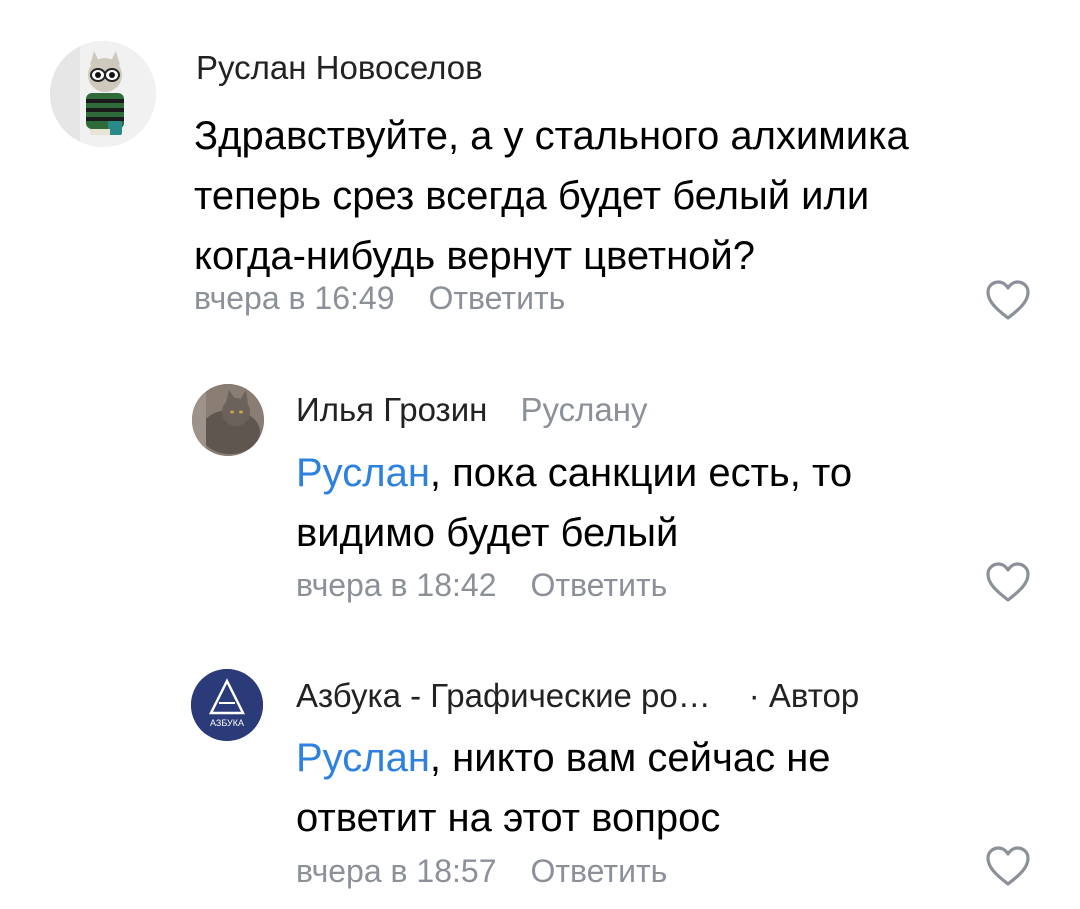 The image size is (1080, 909). What do you see at coordinates (294, 298) in the screenshot?
I see `timestamp: вчера в 16:49` at bounding box center [294, 298].